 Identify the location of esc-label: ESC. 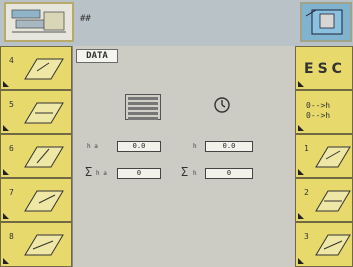
(325, 69).